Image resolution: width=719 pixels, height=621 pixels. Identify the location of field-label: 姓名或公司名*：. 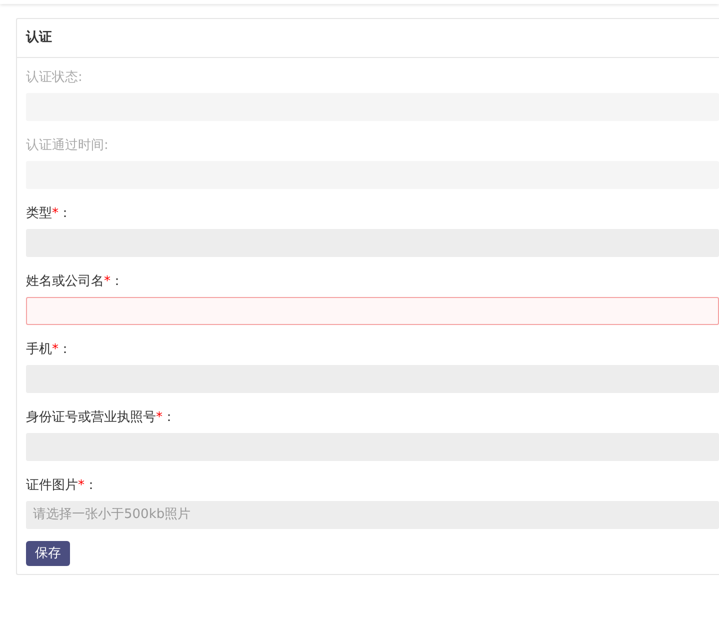
(75, 281).